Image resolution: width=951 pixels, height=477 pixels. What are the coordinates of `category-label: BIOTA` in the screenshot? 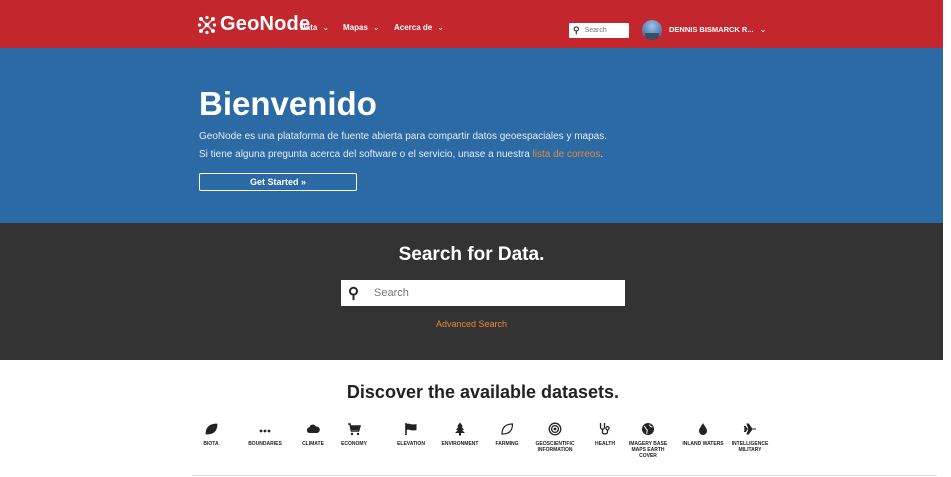 It's located at (211, 444).